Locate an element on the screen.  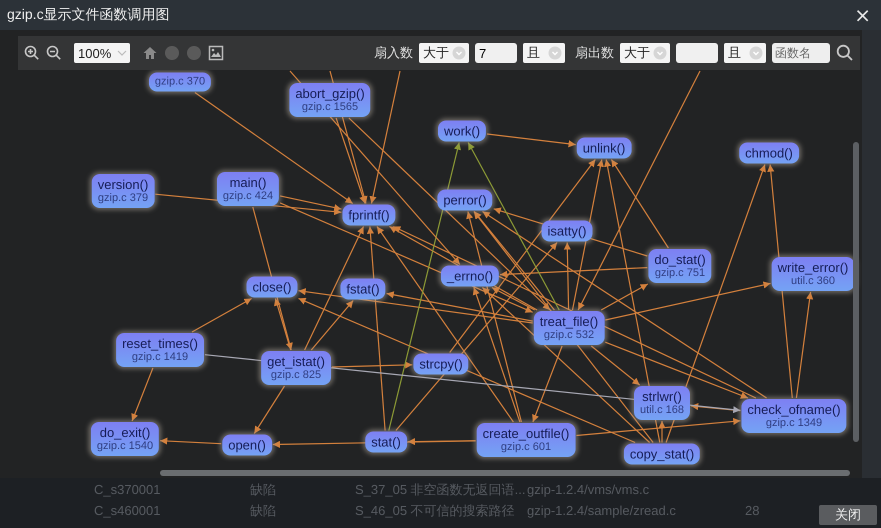
source-location: gzip.c 532 is located at coordinates (569, 335).